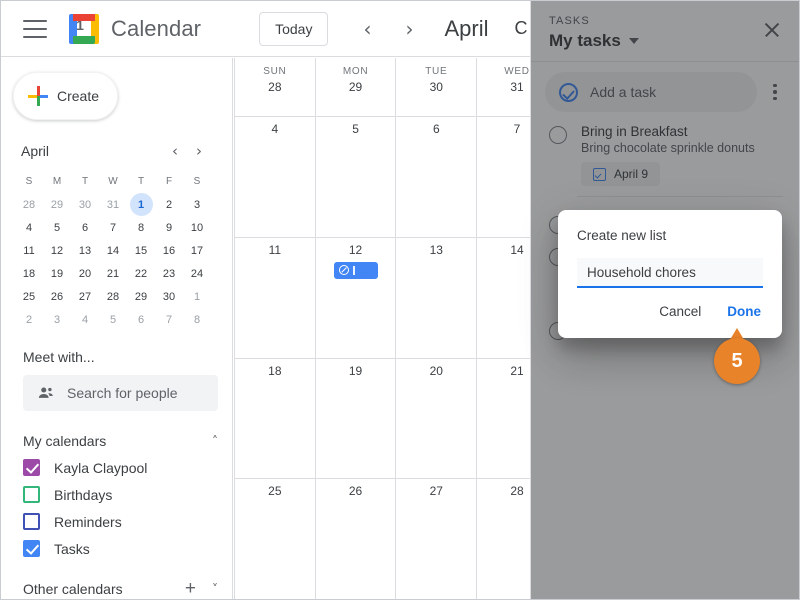 The image size is (800, 600). Describe the element at coordinates (622, 235) in the screenshot. I see `dialog-title: Create new list` at that location.